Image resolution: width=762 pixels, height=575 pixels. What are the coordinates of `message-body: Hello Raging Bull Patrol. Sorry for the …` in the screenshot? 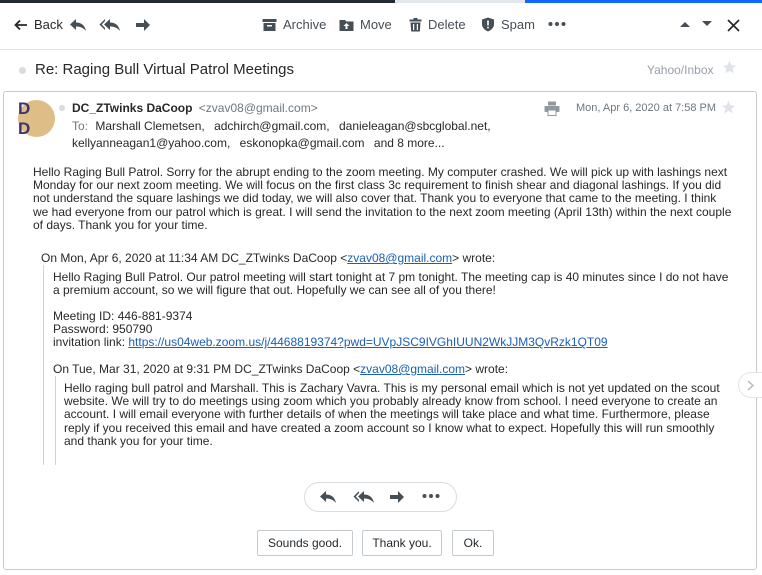 It's located at (382, 198).